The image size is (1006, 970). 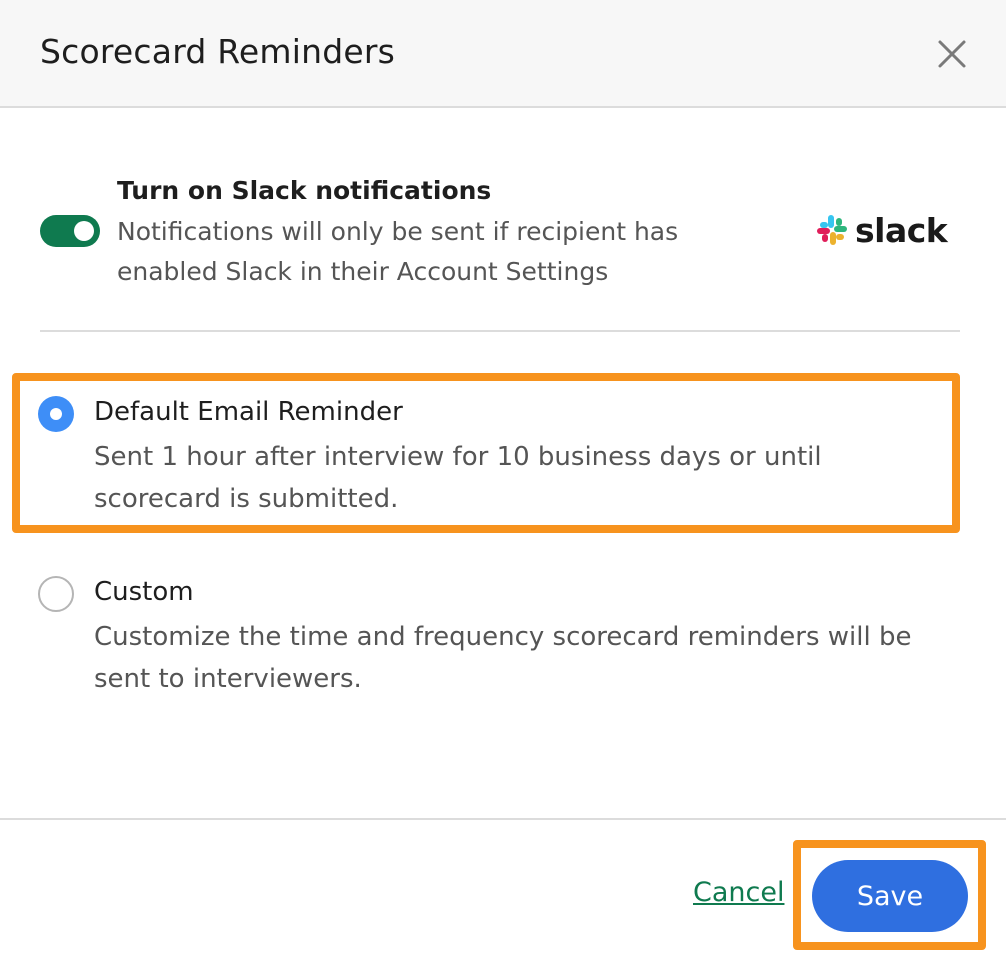 I want to click on slack-logo-icon, so click(x=832, y=230).